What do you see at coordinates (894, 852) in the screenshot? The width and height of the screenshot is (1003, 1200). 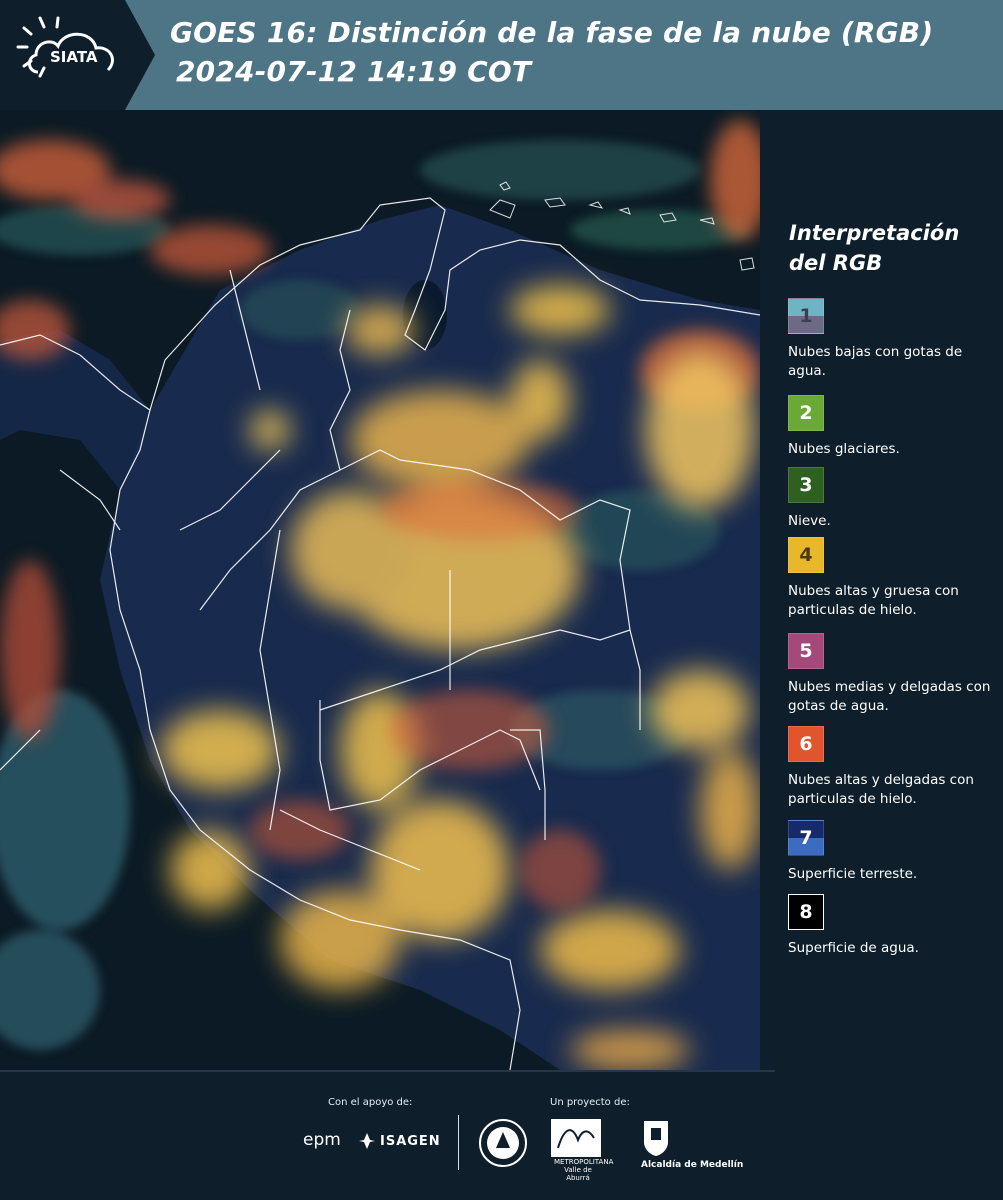 I see `legend-item-7: 7 Superficie terreste.` at bounding box center [894, 852].